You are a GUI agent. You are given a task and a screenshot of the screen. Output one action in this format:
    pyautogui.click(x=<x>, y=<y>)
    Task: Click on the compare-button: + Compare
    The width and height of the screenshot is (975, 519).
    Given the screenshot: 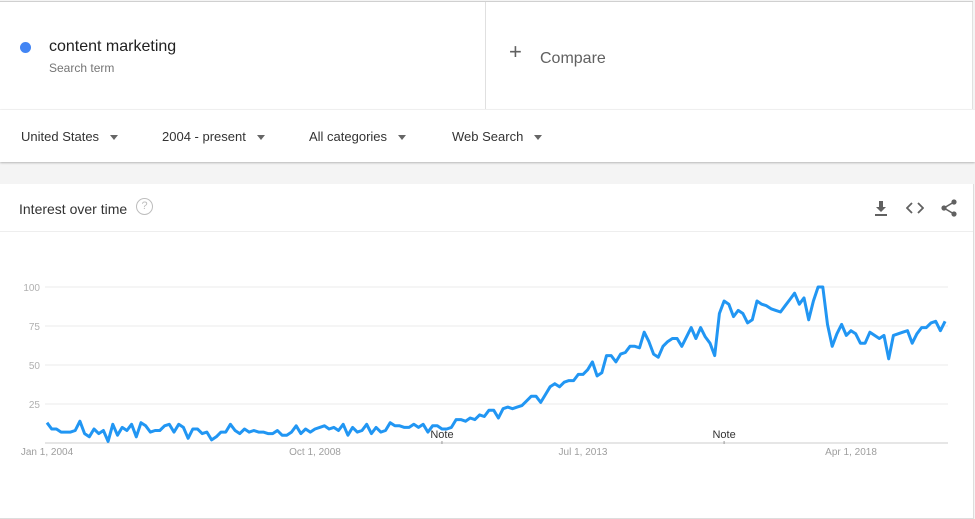 What is the action you would take?
    pyautogui.click(x=729, y=55)
    